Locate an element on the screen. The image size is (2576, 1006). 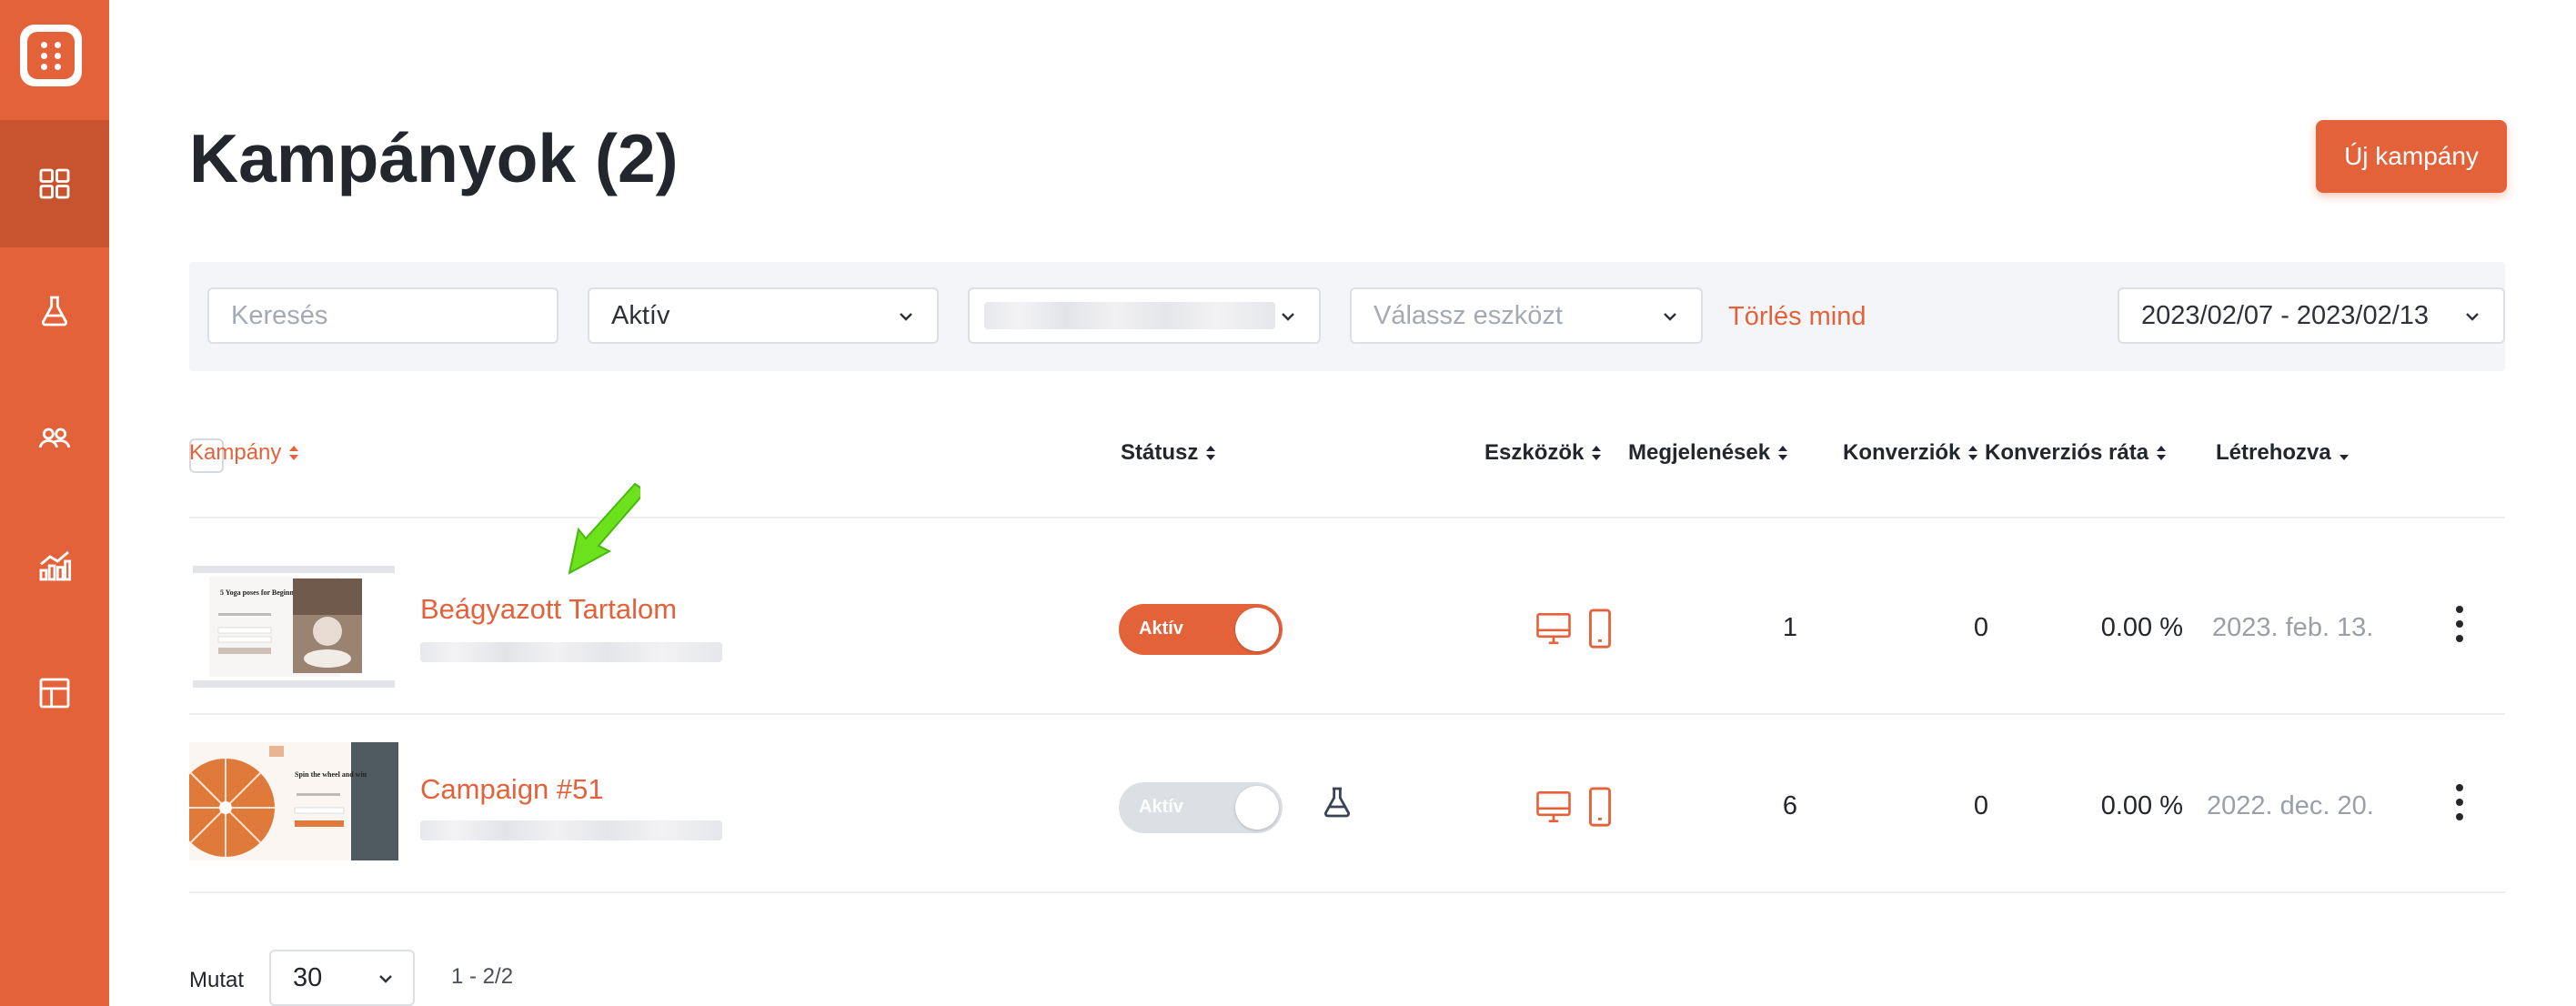
dashboard-grid-icon is located at coordinates (54, 183).